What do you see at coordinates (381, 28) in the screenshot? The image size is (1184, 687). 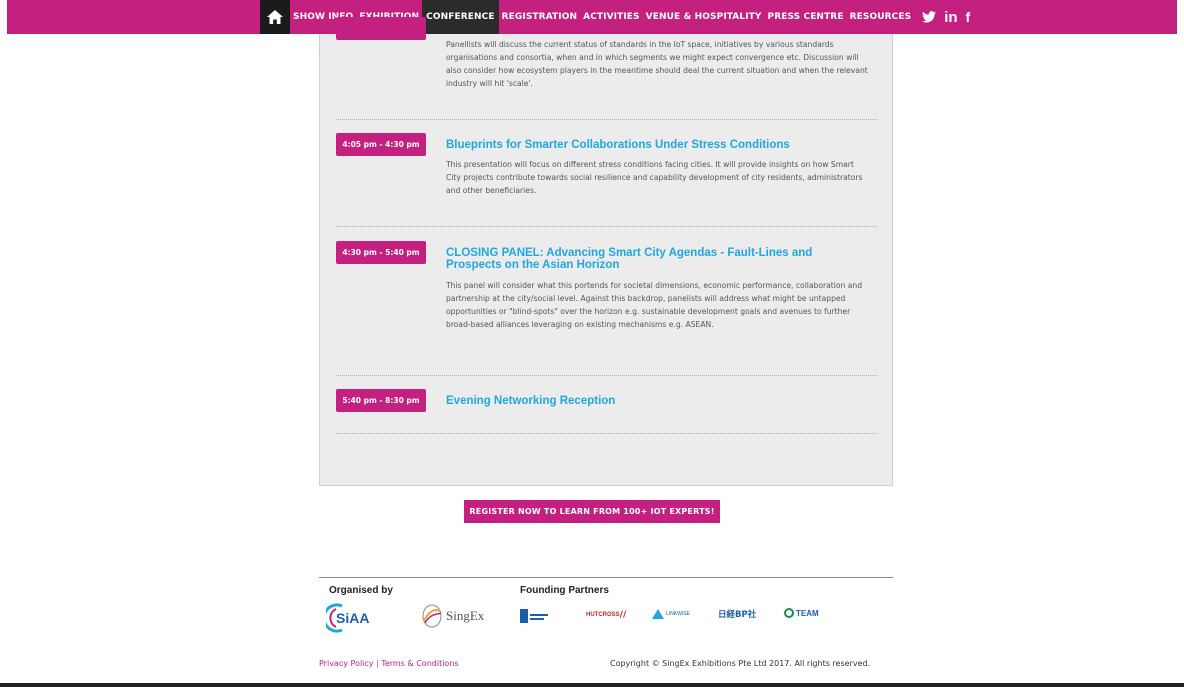 I see `time-badge-partial` at bounding box center [381, 28].